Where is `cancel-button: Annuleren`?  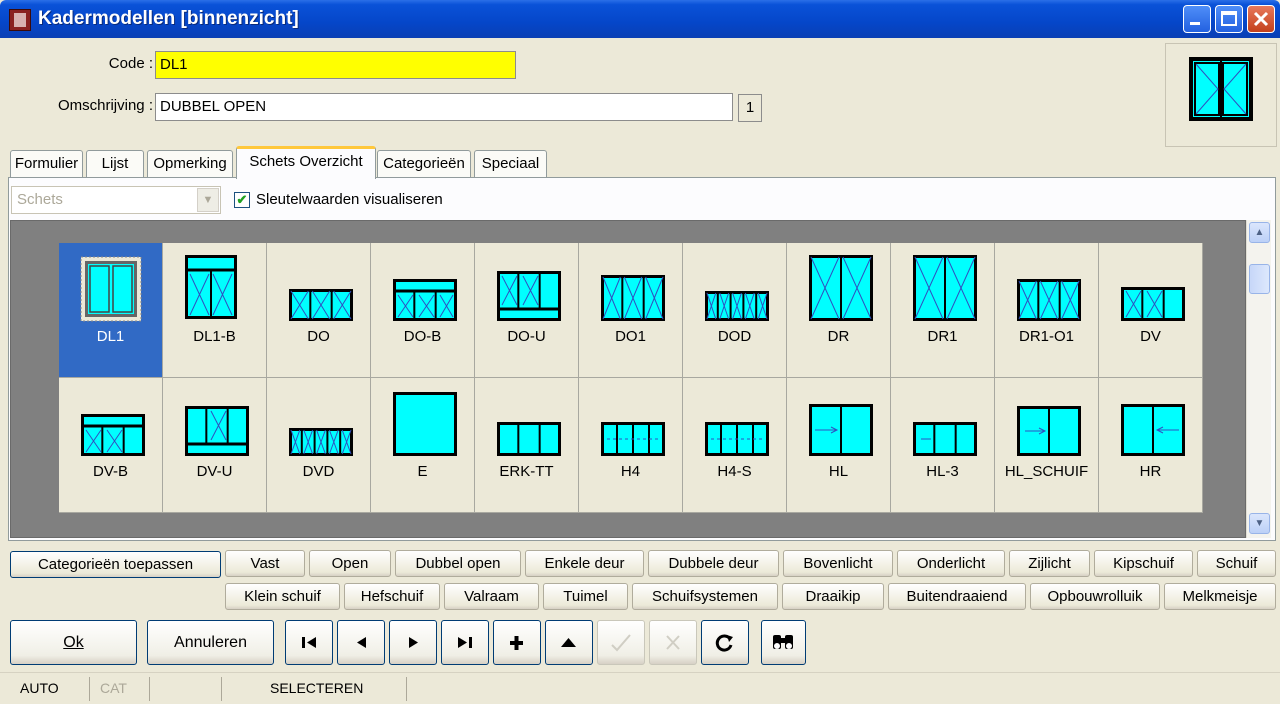
cancel-button: Annuleren is located at coordinates (210, 642).